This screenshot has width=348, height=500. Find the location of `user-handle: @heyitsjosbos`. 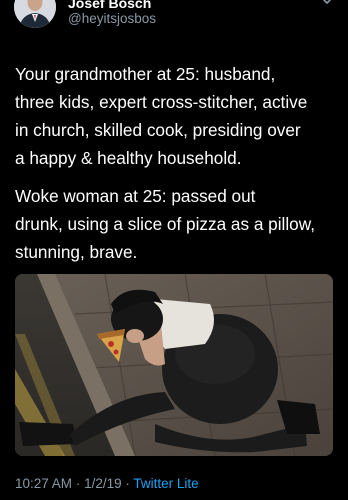

user-handle: @heyitsjosbos is located at coordinates (112, 18).